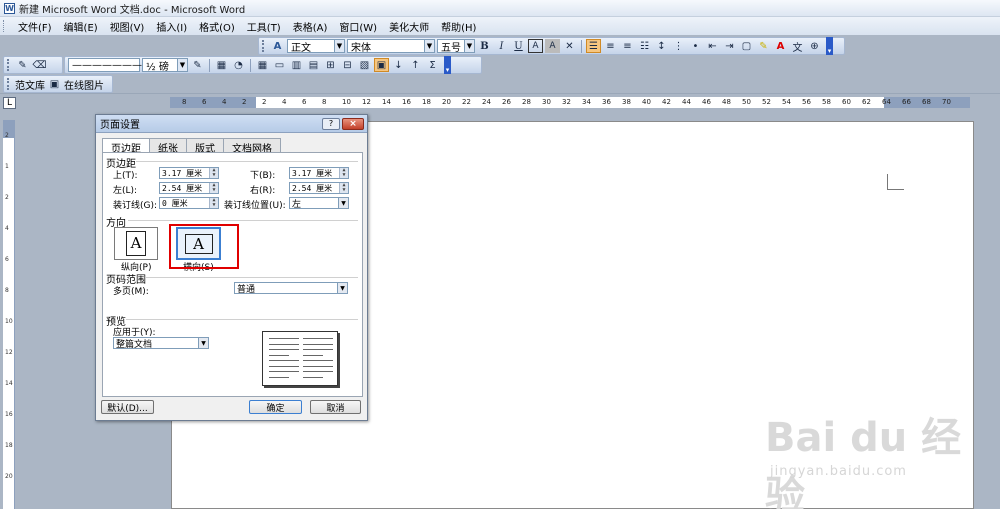  Describe the element at coordinates (81, 26) in the screenshot. I see `menu-edit: 编辑(E)` at that location.